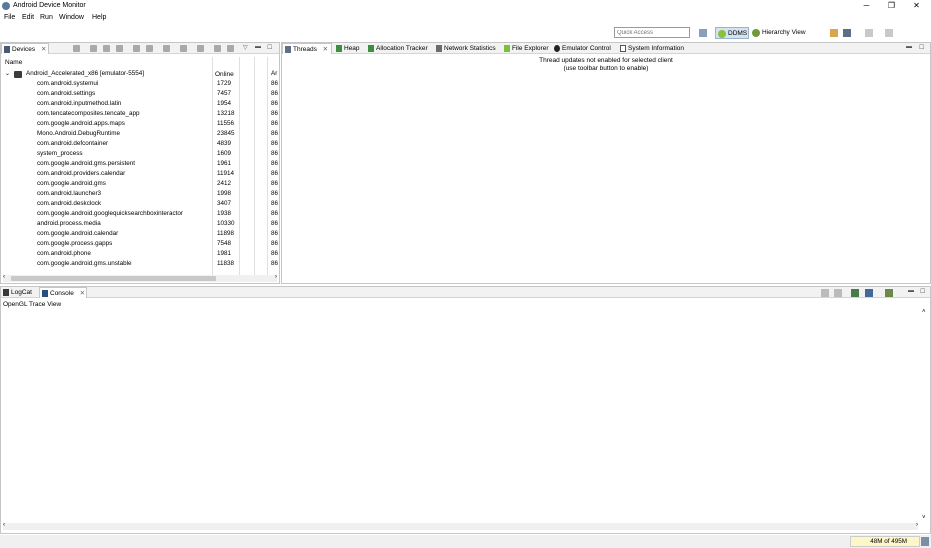 The image size is (931, 548). What do you see at coordinates (25, 48) in the screenshot?
I see `tab-devices: Devices ✕` at bounding box center [25, 48].